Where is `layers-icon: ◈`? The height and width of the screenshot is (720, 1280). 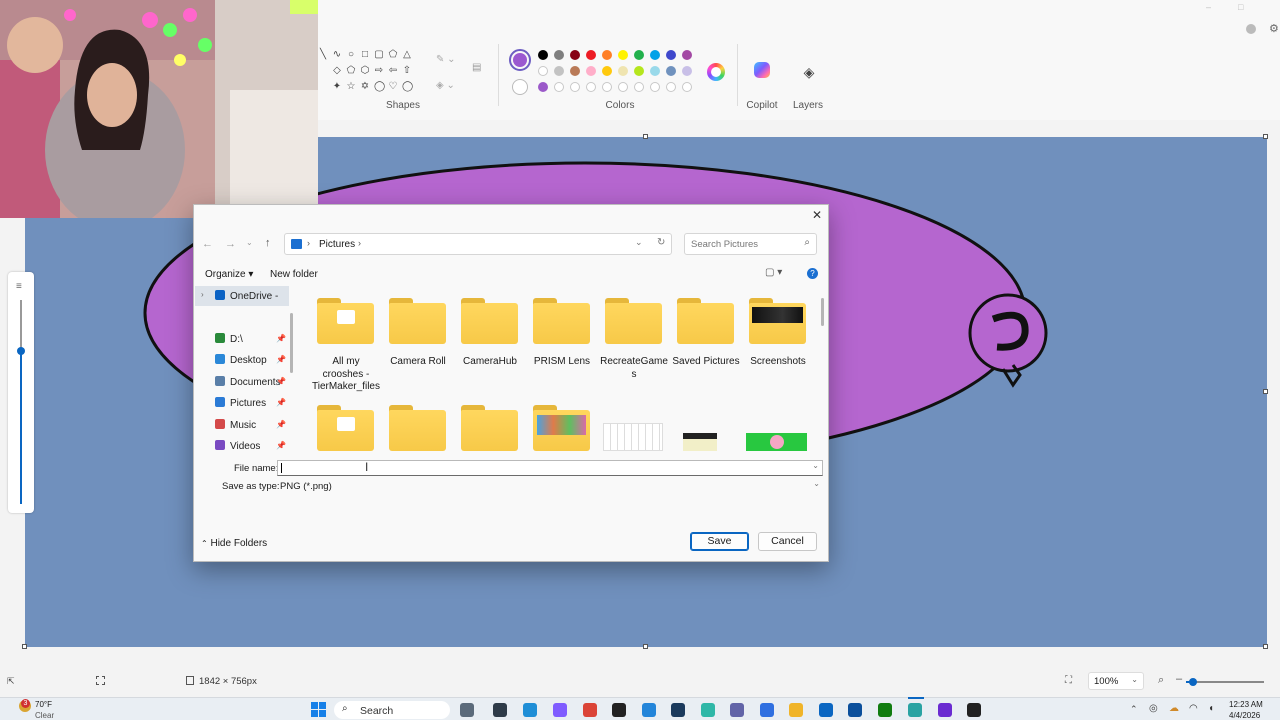
layers-icon: ◈ is located at coordinates (809, 72).